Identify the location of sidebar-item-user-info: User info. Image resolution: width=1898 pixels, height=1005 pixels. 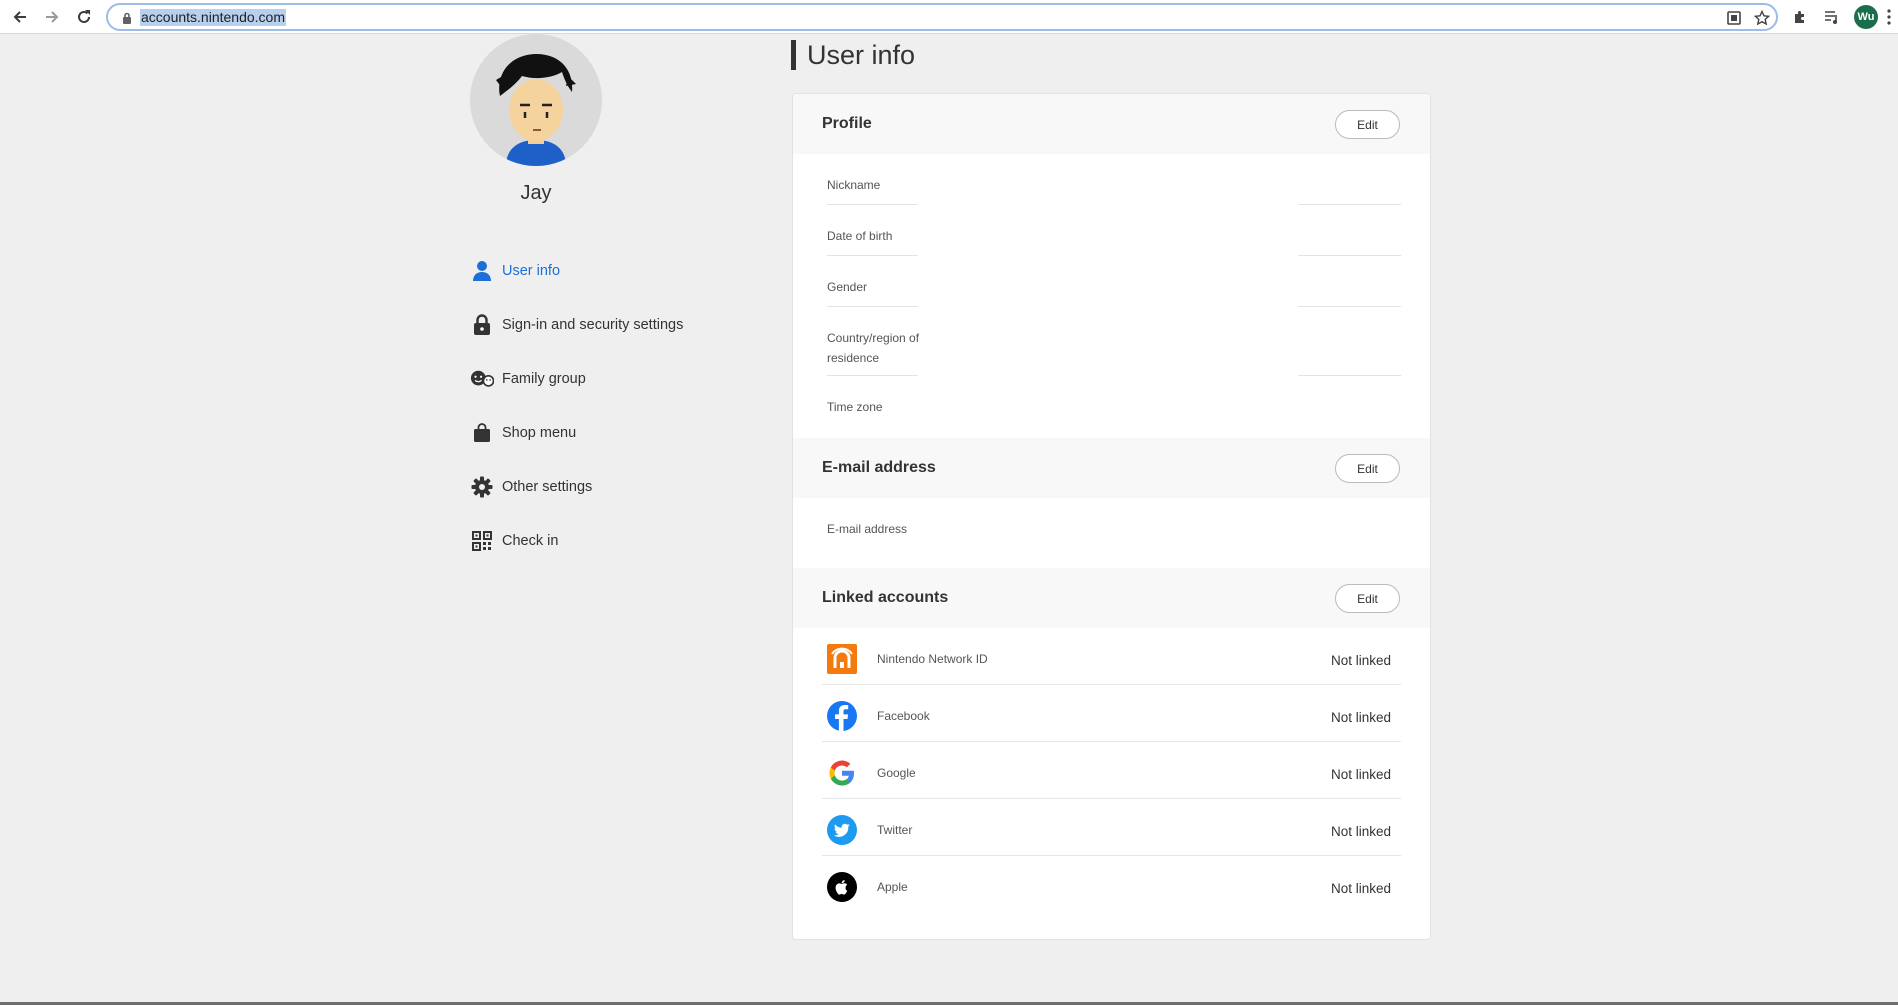
(600, 271).